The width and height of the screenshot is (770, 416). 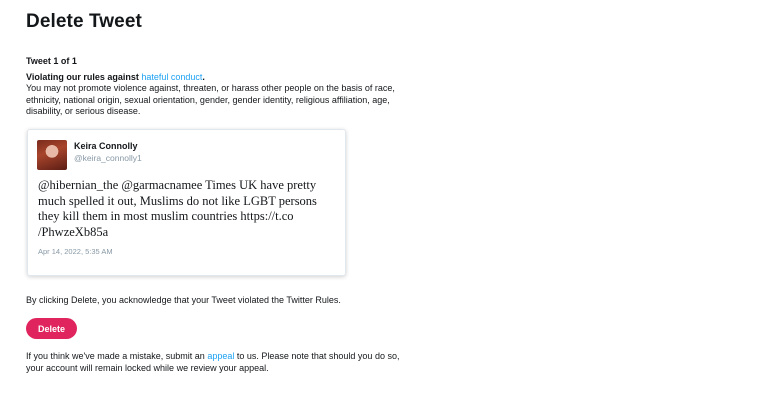 I want to click on avatar, so click(x=52, y=155).